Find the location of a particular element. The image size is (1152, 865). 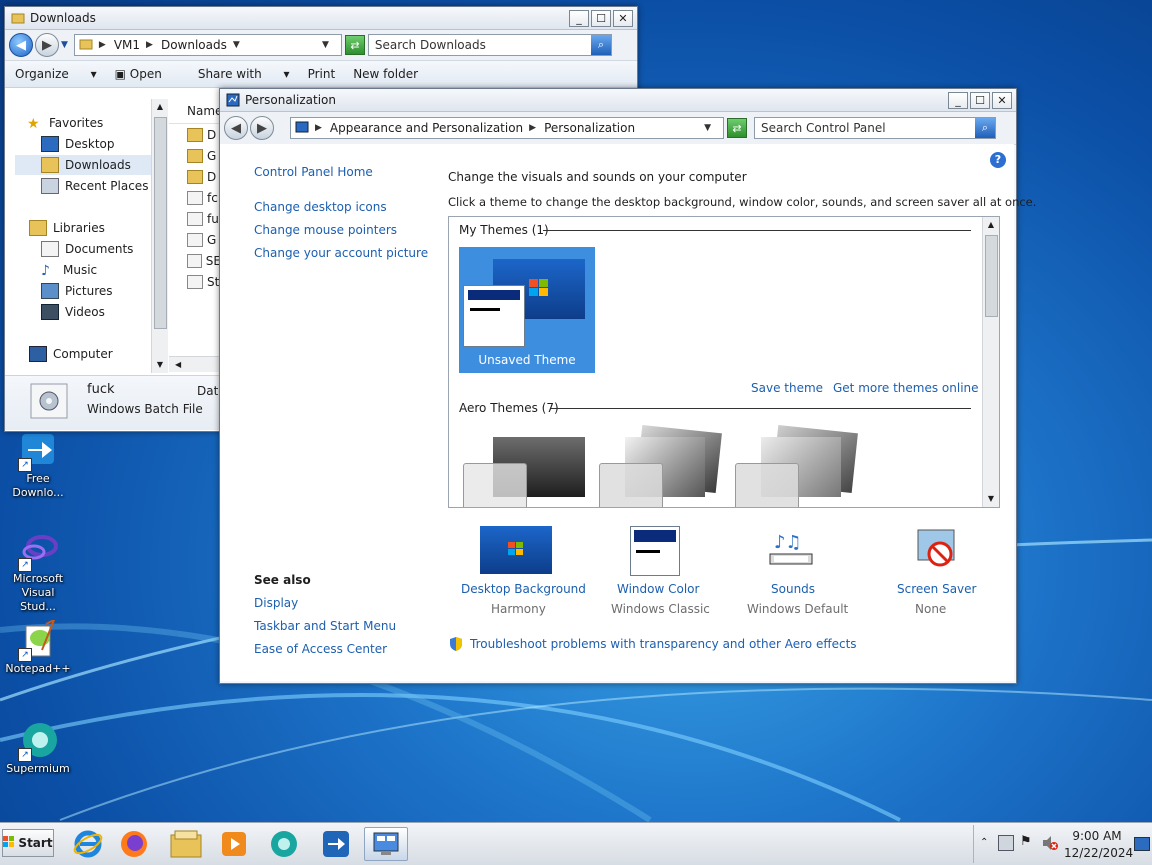

action-center-flag-icon: ⚑ is located at coordinates (1026, 841).